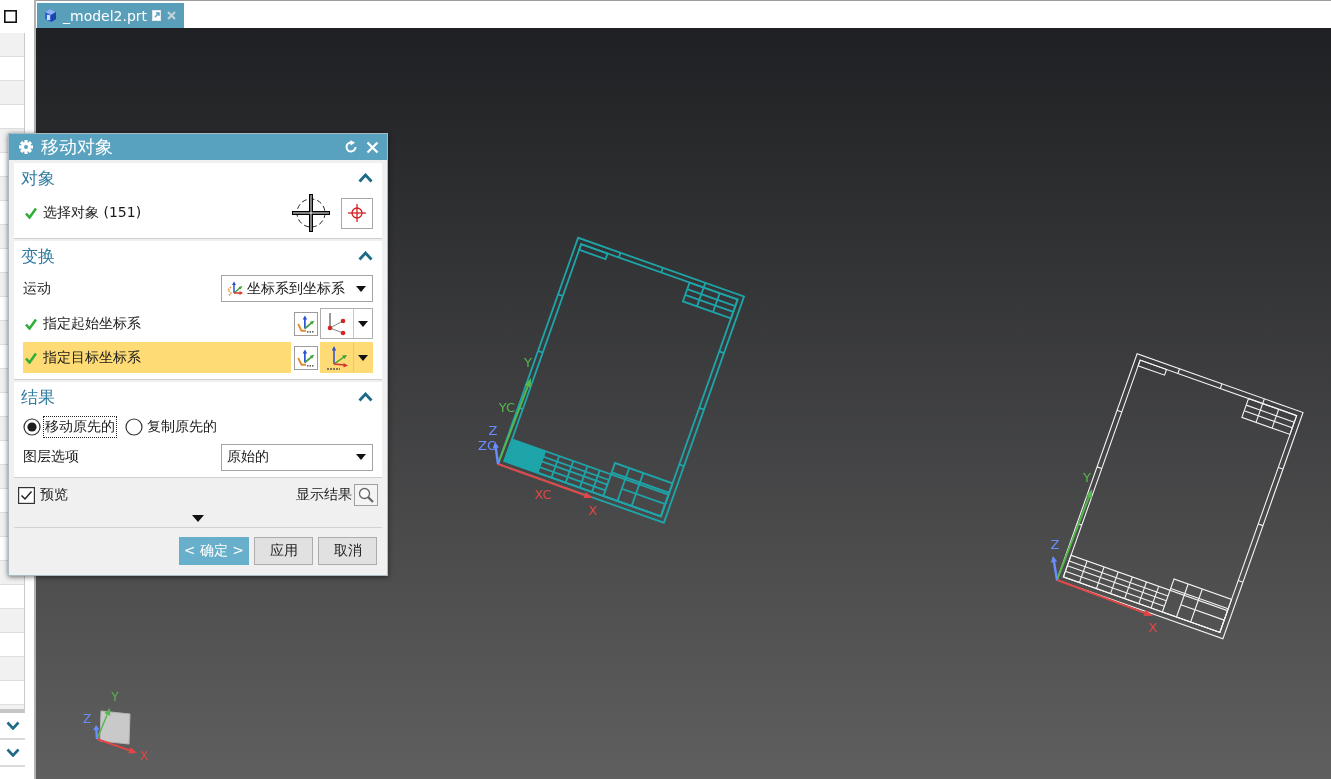 Image resolution: width=1331 pixels, height=779 pixels. I want to click on step-row: 指定目标坐标系, so click(157, 357).